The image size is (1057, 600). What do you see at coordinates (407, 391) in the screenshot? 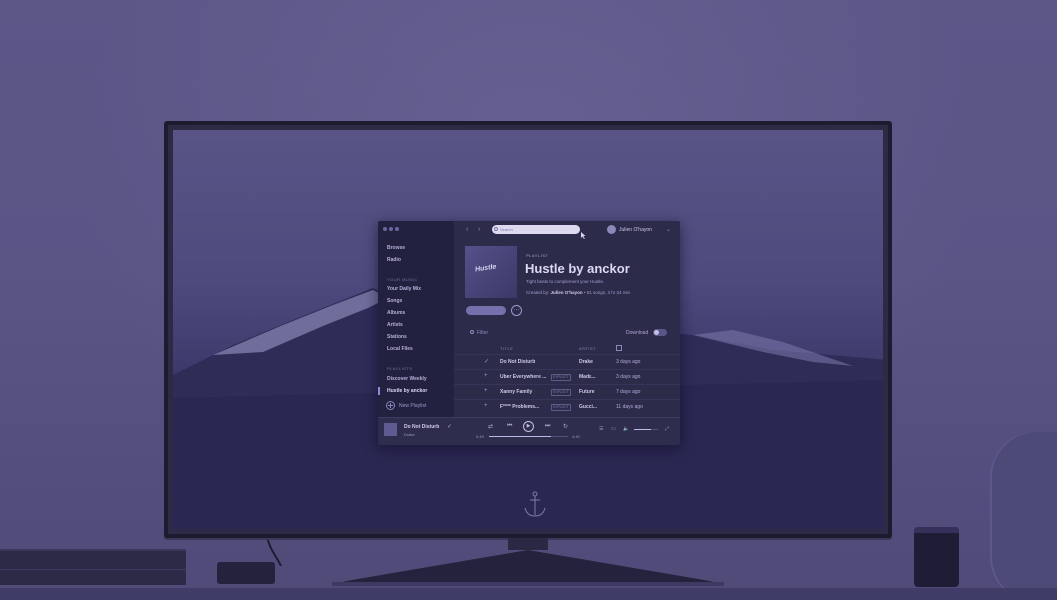
I see `sidebar-item-hustle-by-anckor: Hustle by anckor` at bounding box center [407, 391].